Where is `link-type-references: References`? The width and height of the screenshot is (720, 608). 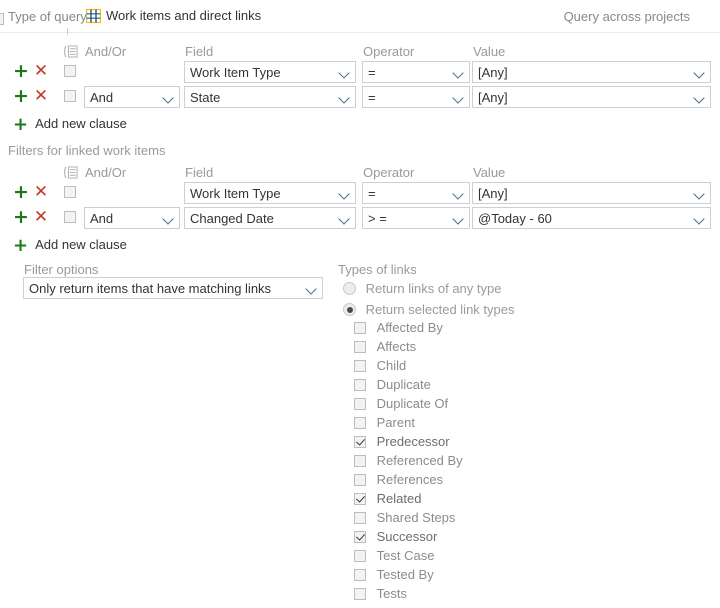 link-type-references: References is located at coordinates (398, 479).